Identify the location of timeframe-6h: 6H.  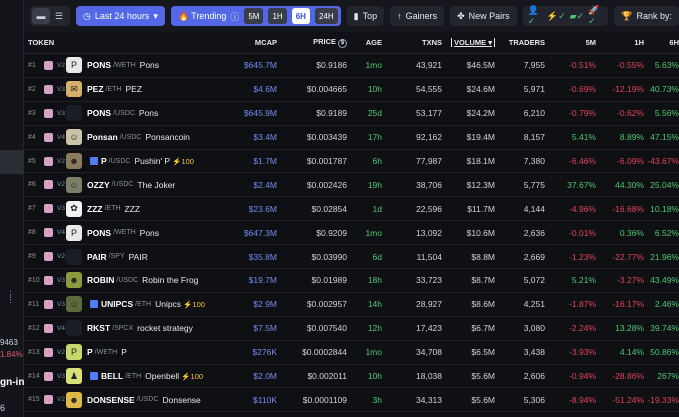
(300, 16).